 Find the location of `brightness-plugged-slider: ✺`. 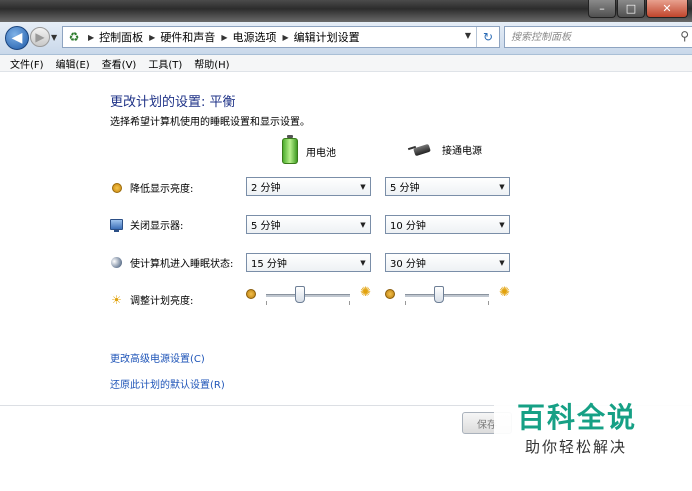

brightness-plugged-slider: ✺ is located at coordinates (447, 295).